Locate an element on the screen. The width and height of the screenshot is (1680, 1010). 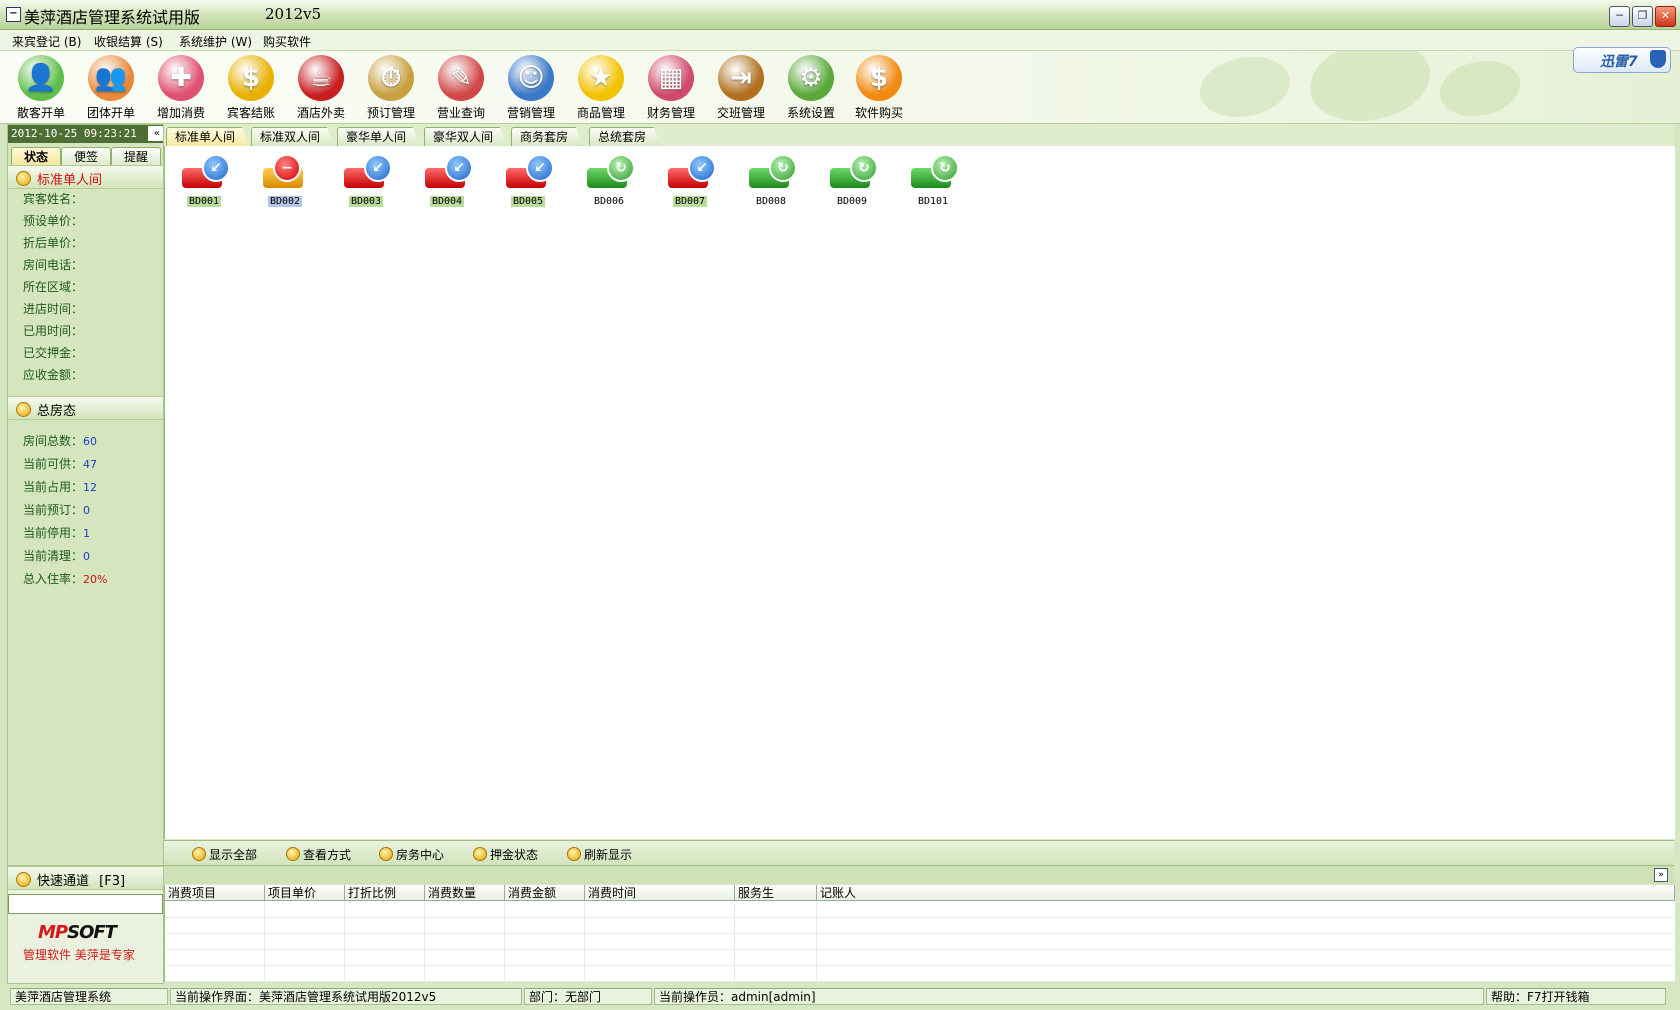
maximize-button: ❐ is located at coordinates (1642, 16).